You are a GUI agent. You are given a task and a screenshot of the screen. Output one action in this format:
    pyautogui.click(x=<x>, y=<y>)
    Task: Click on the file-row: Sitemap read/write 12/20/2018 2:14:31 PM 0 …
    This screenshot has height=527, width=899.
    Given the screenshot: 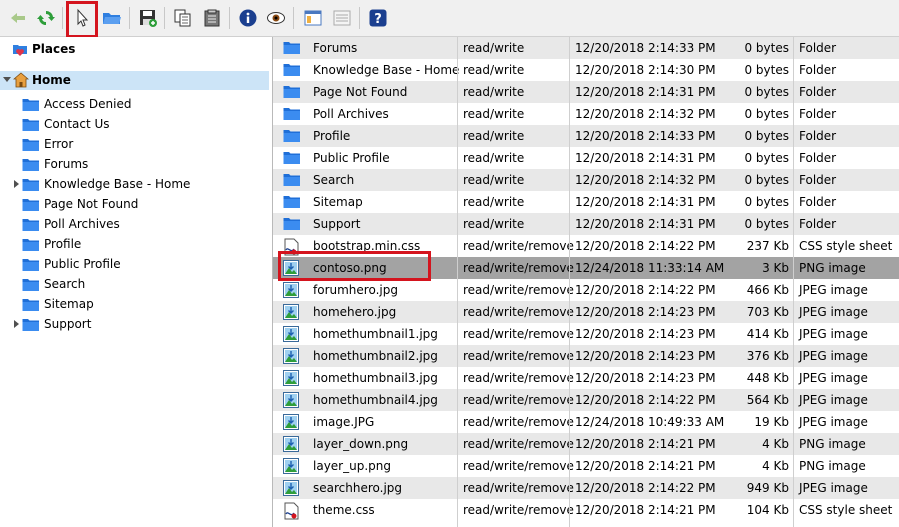 What is the action you would take?
    pyautogui.click(x=586, y=202)
    